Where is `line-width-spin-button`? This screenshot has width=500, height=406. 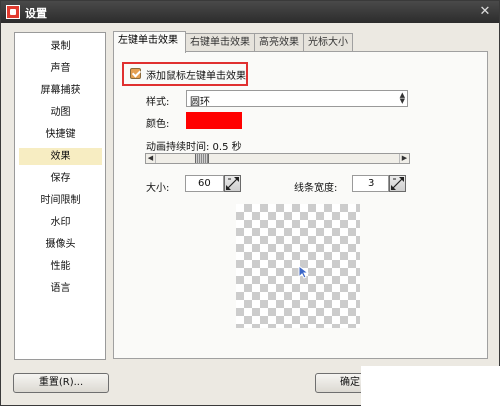
line-width-spin-button is located at coordinates (397, 183).